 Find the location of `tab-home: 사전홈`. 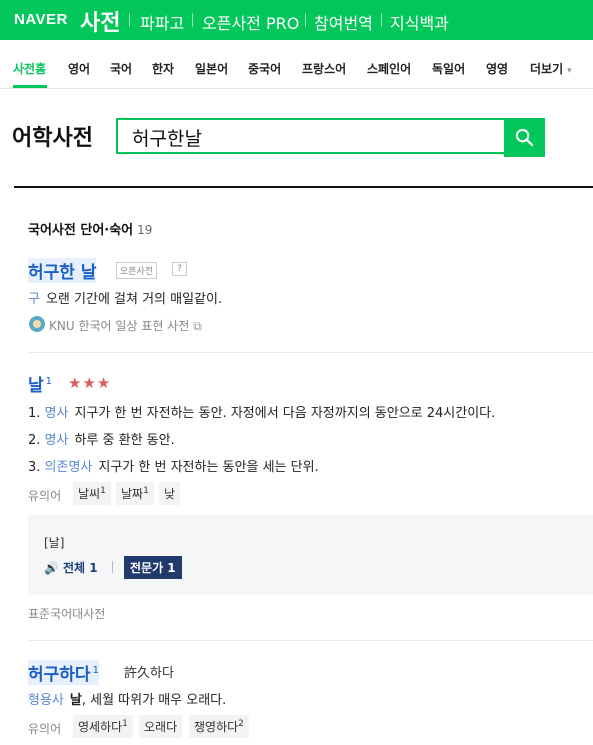

tab-home: 사전홈 is located at coordinates (29, 68).